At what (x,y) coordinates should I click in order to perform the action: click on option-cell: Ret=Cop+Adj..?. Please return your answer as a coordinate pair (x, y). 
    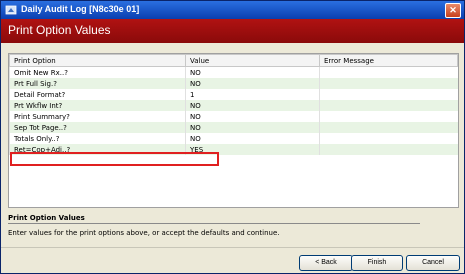
    Looking at the image, I should click on (97, 149).